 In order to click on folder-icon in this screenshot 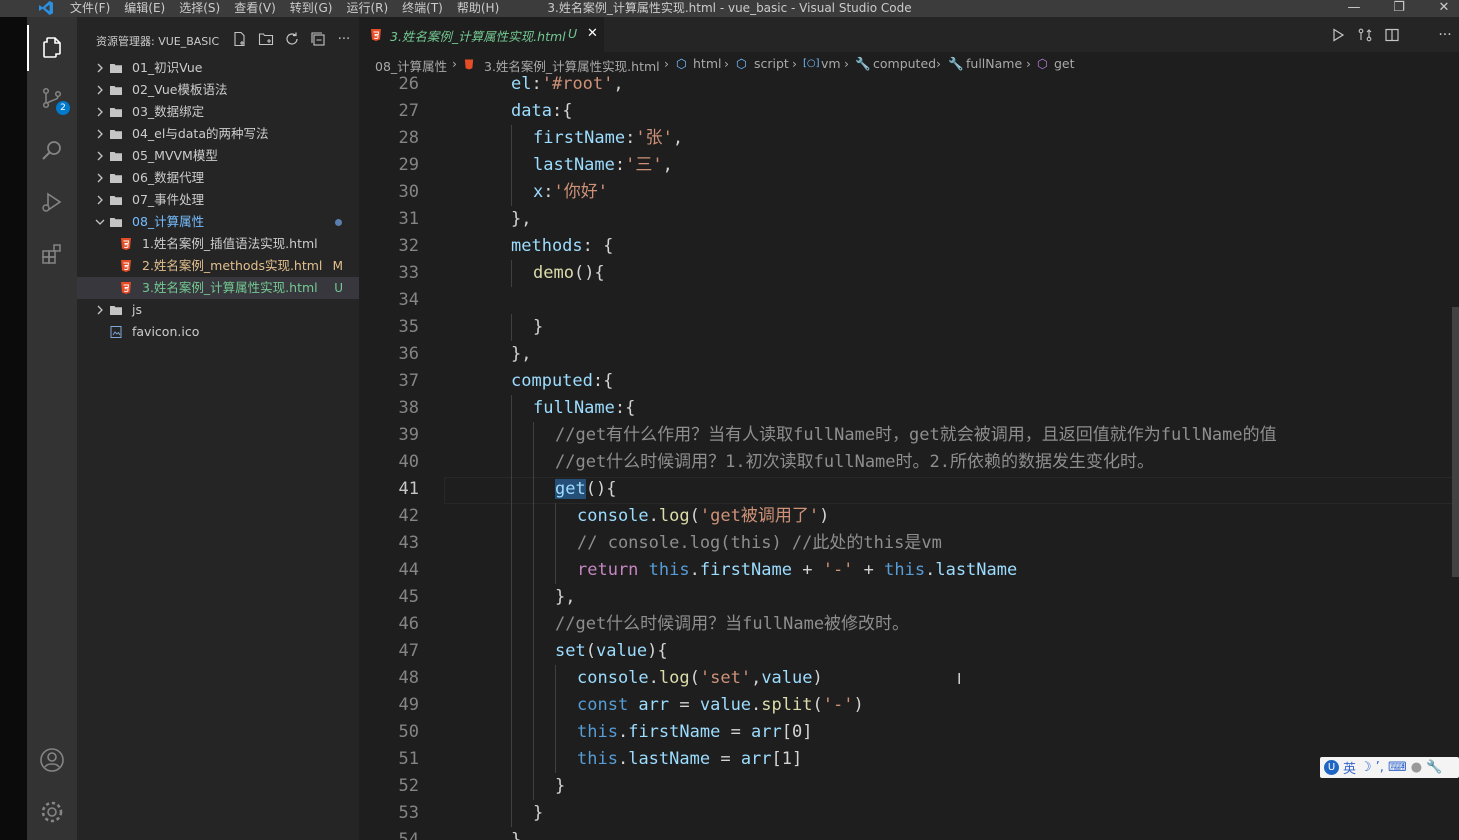, I will do `click(116, 310)`.